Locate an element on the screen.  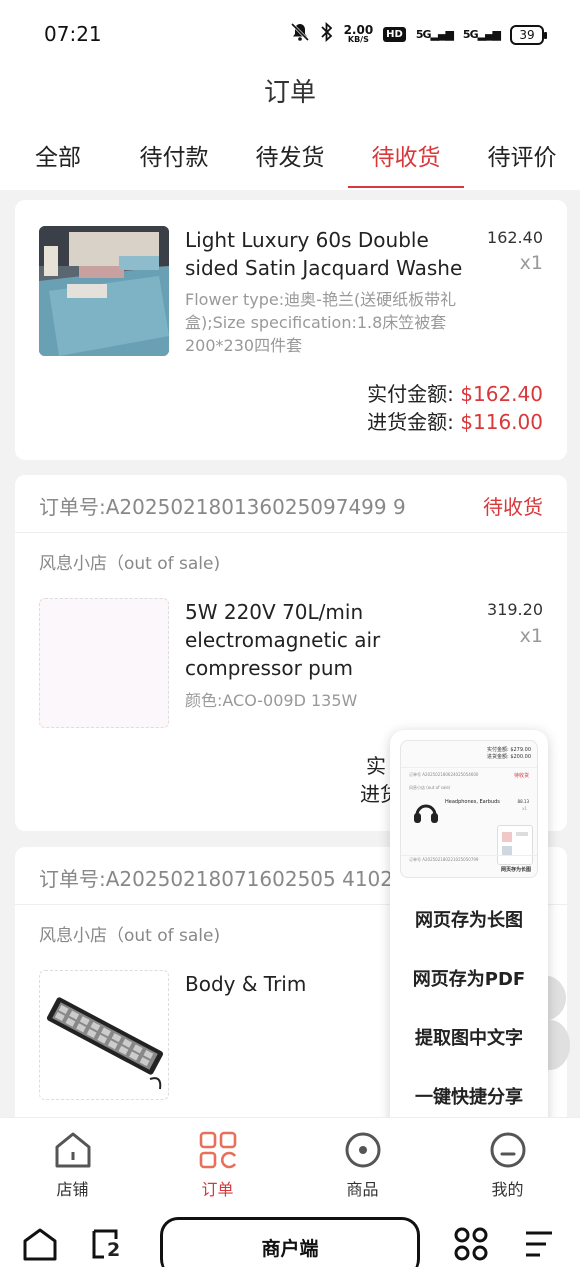
product-price: 319.20 is located at coordinates (515, 609).